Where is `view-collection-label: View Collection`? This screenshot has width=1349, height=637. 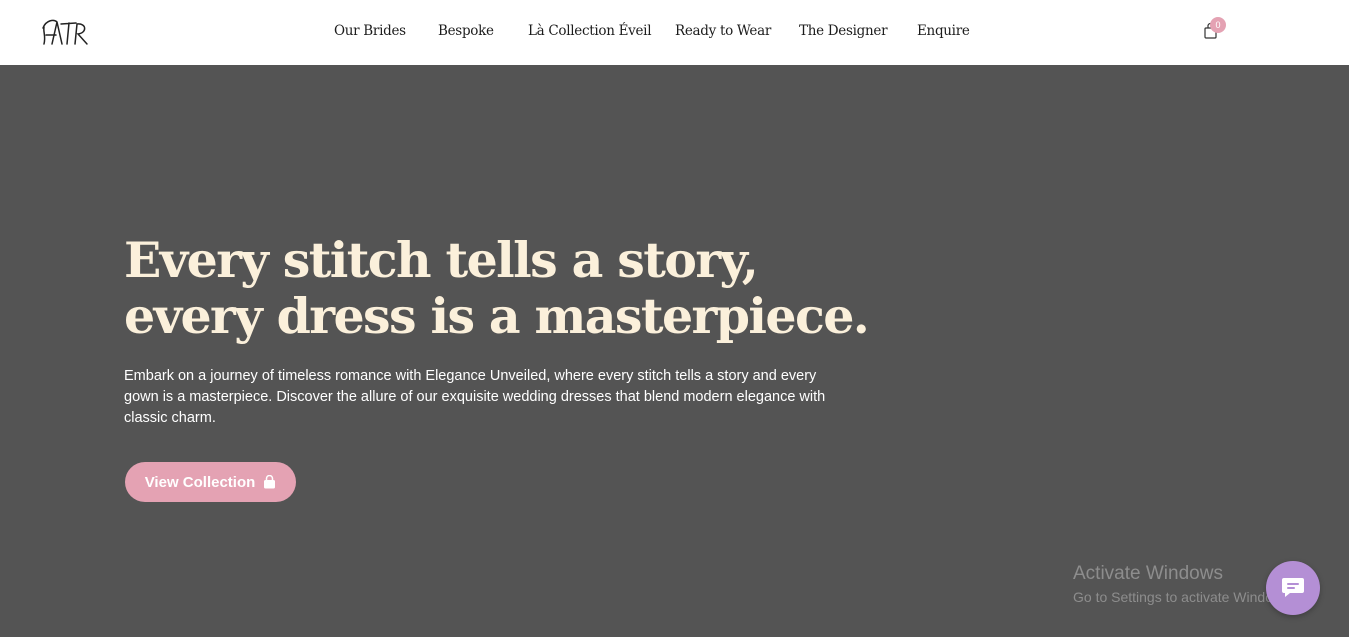
view-collection-label: View Collection is located at coordinates (200, 482).